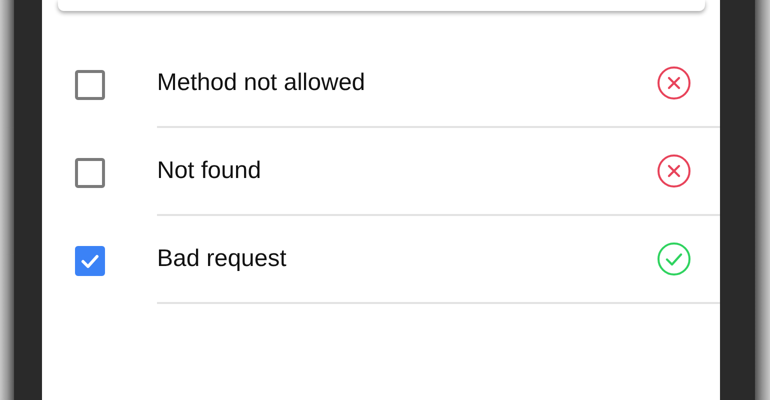 The image size is (770, 400). What do you see at coordinates (221, 259) in the screenshot?
I see `item-label: Bad request` at bounding box center [221, 259].